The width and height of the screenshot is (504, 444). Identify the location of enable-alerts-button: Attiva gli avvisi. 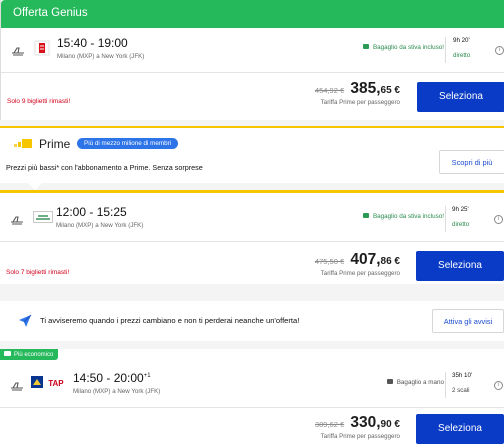
(468, 321).